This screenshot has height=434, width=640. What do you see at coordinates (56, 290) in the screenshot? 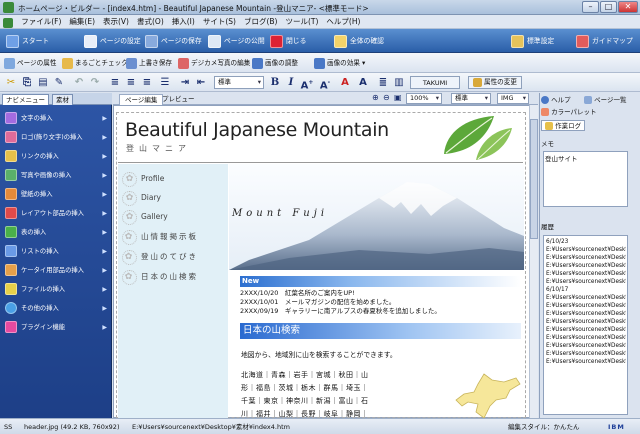
I see `nav-insert-file: ファイルの挿入 ▶` at bounding box center [56, 290].